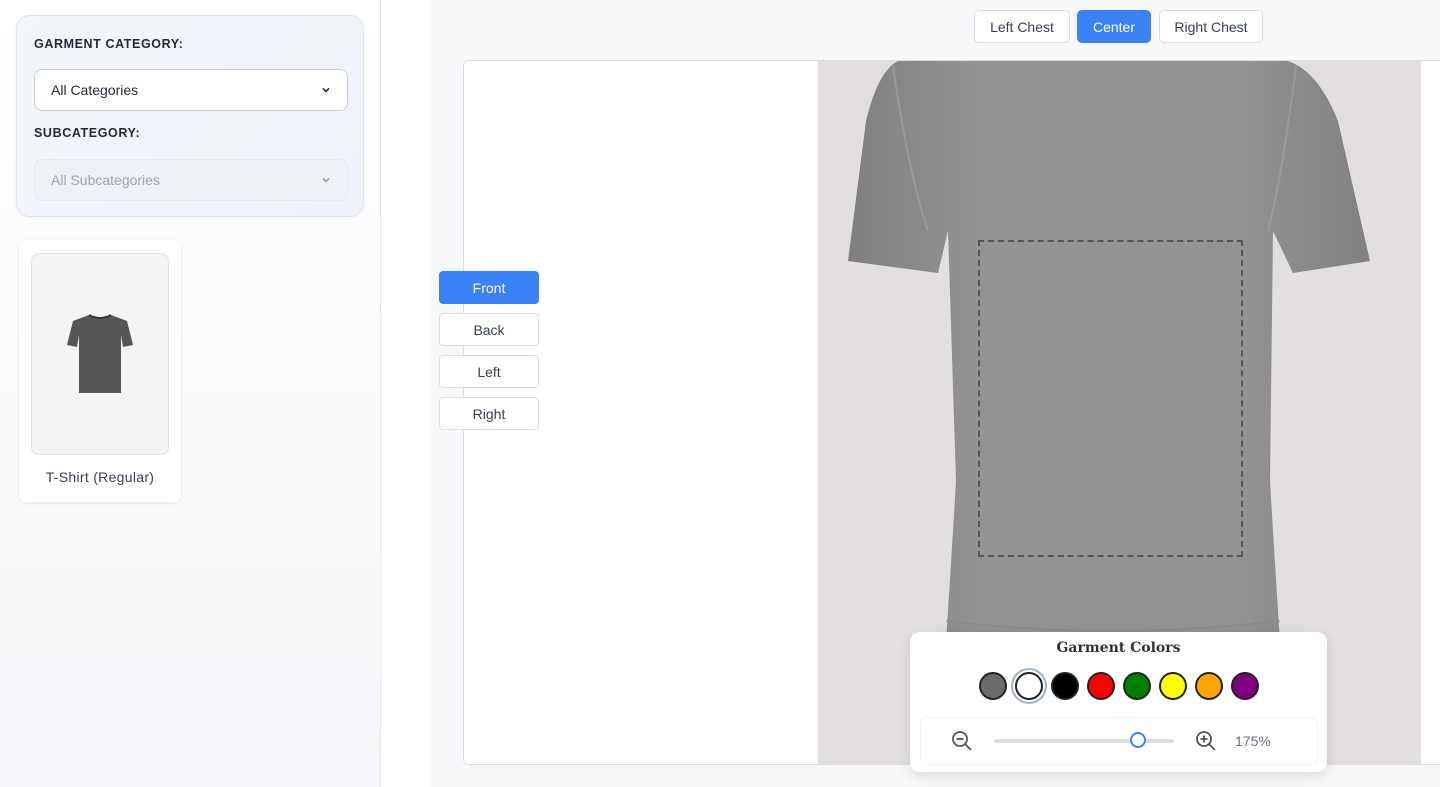 The width and height of the screenshot is (1440, 787). I want to click on tshirt-thumbnail-icon, so click(100, 353).